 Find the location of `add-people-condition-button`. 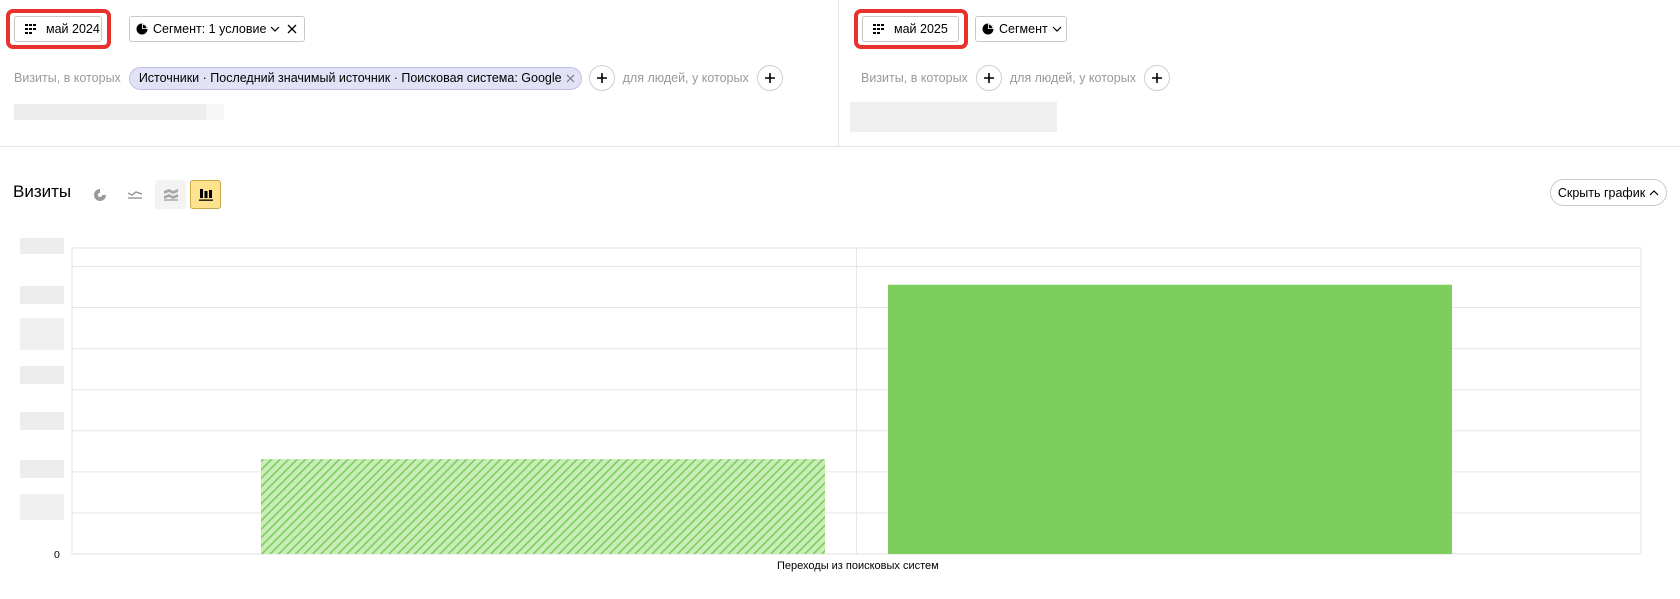

add-people-condition-button is located at coordinates (769, 78).